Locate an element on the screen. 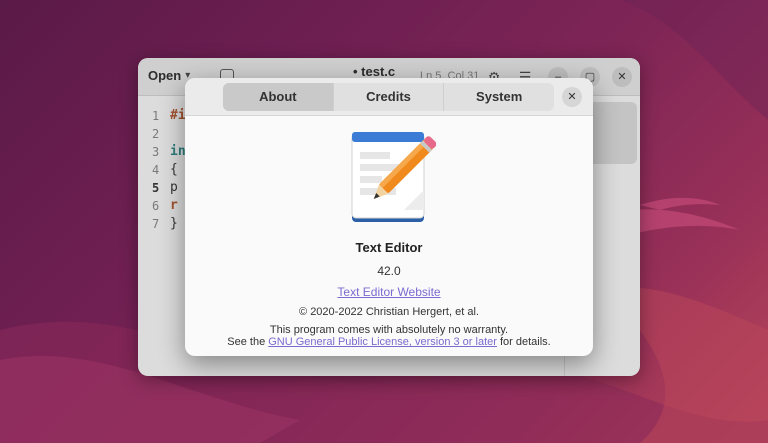  line-number: 2 is located at coordinates (156, 134).